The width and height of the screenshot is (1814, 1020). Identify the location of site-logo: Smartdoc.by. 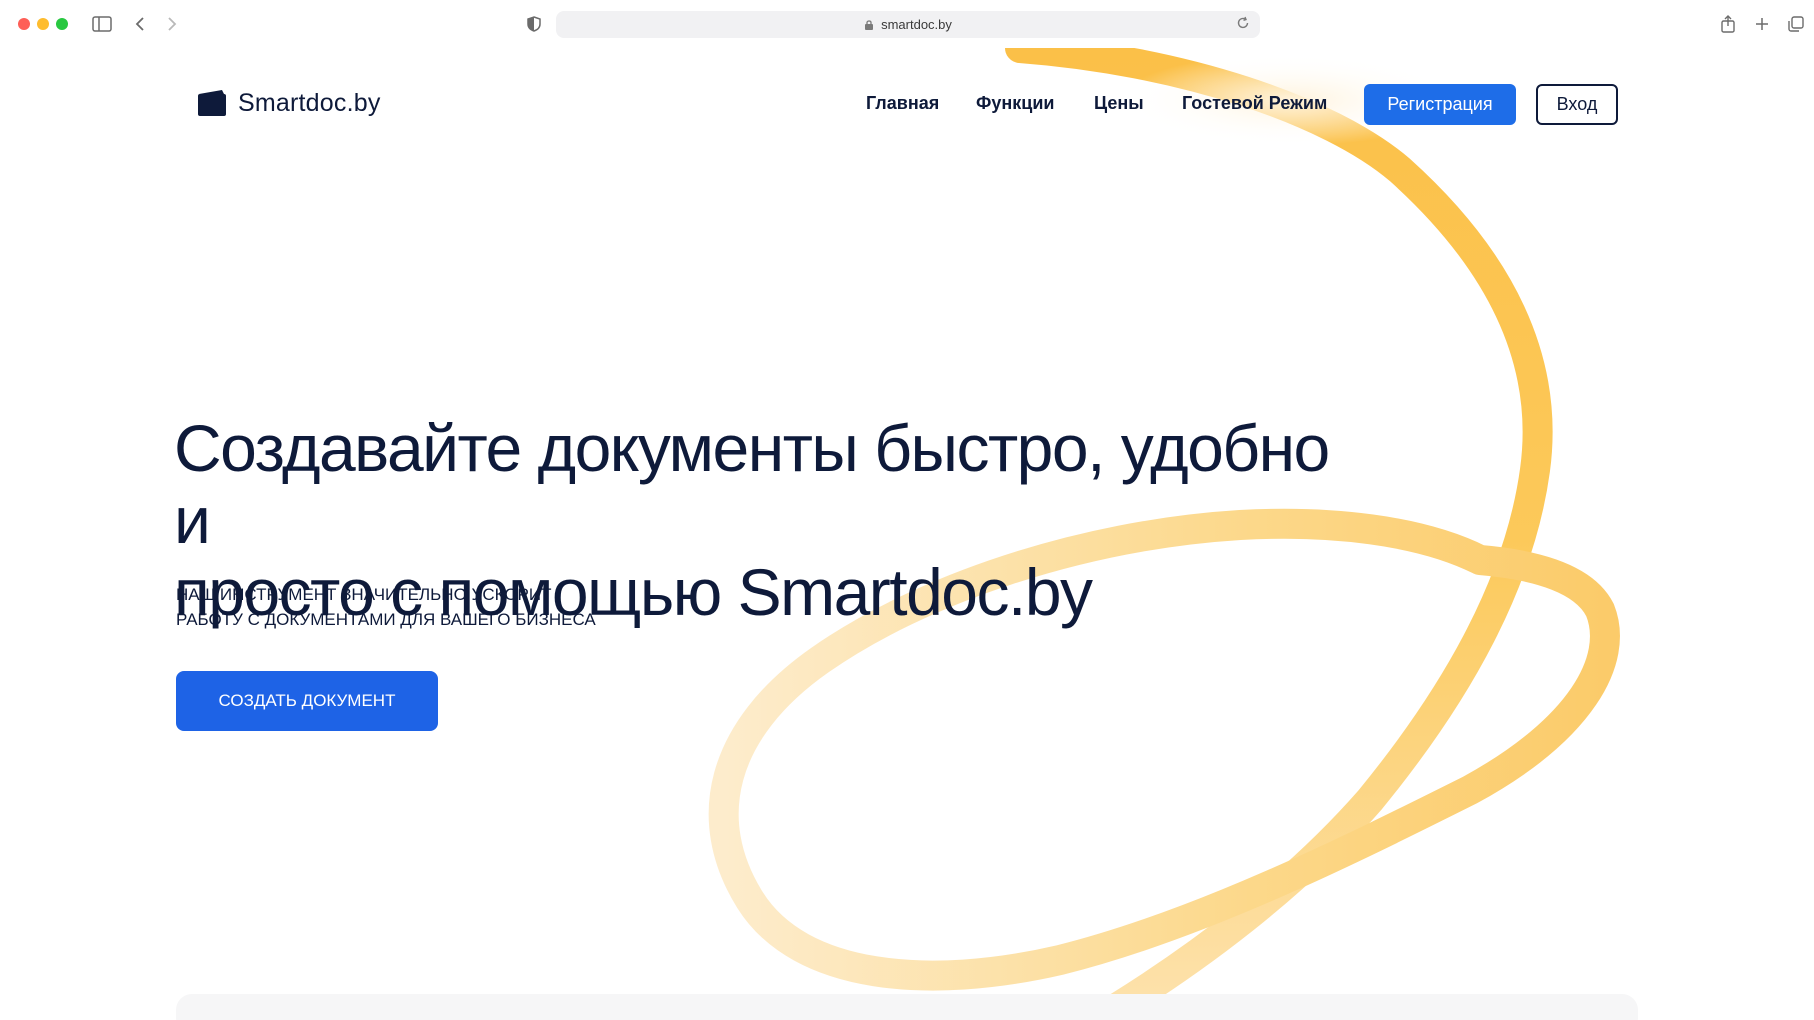
(288, 103).